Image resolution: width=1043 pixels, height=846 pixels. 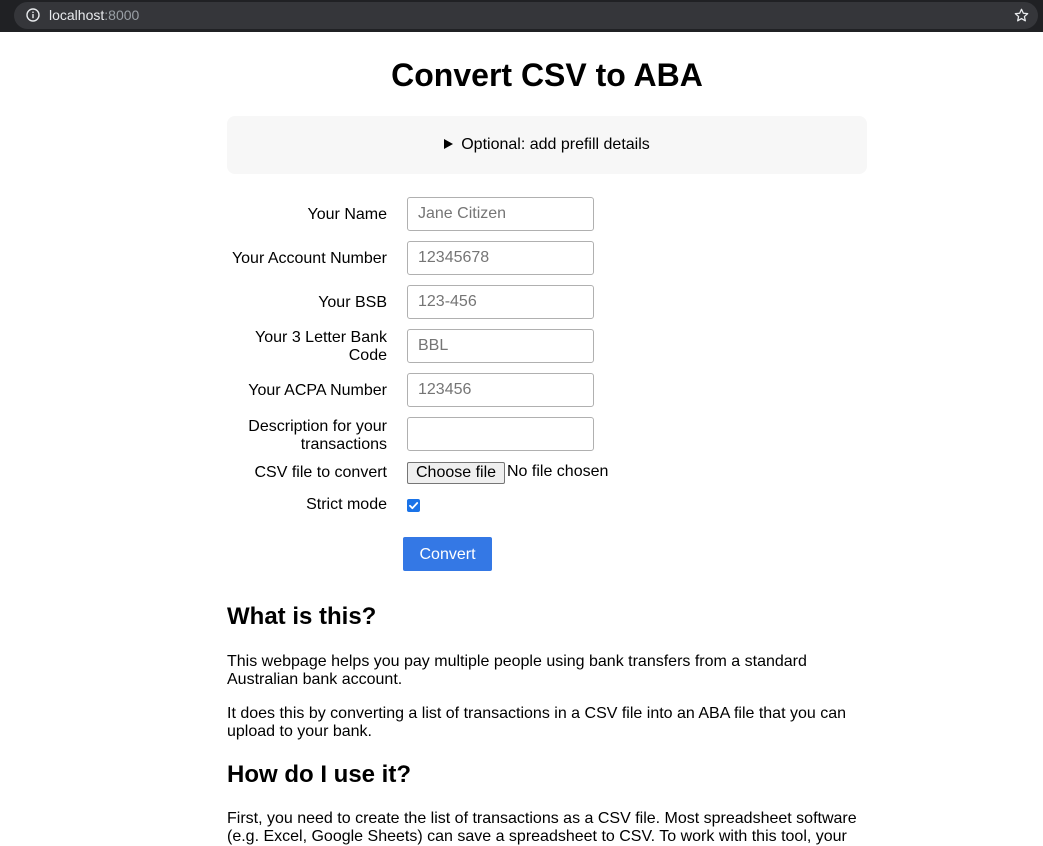 I want to click on prefill-details-summary: Optional: add prefill details, so click(x=547, y=145).